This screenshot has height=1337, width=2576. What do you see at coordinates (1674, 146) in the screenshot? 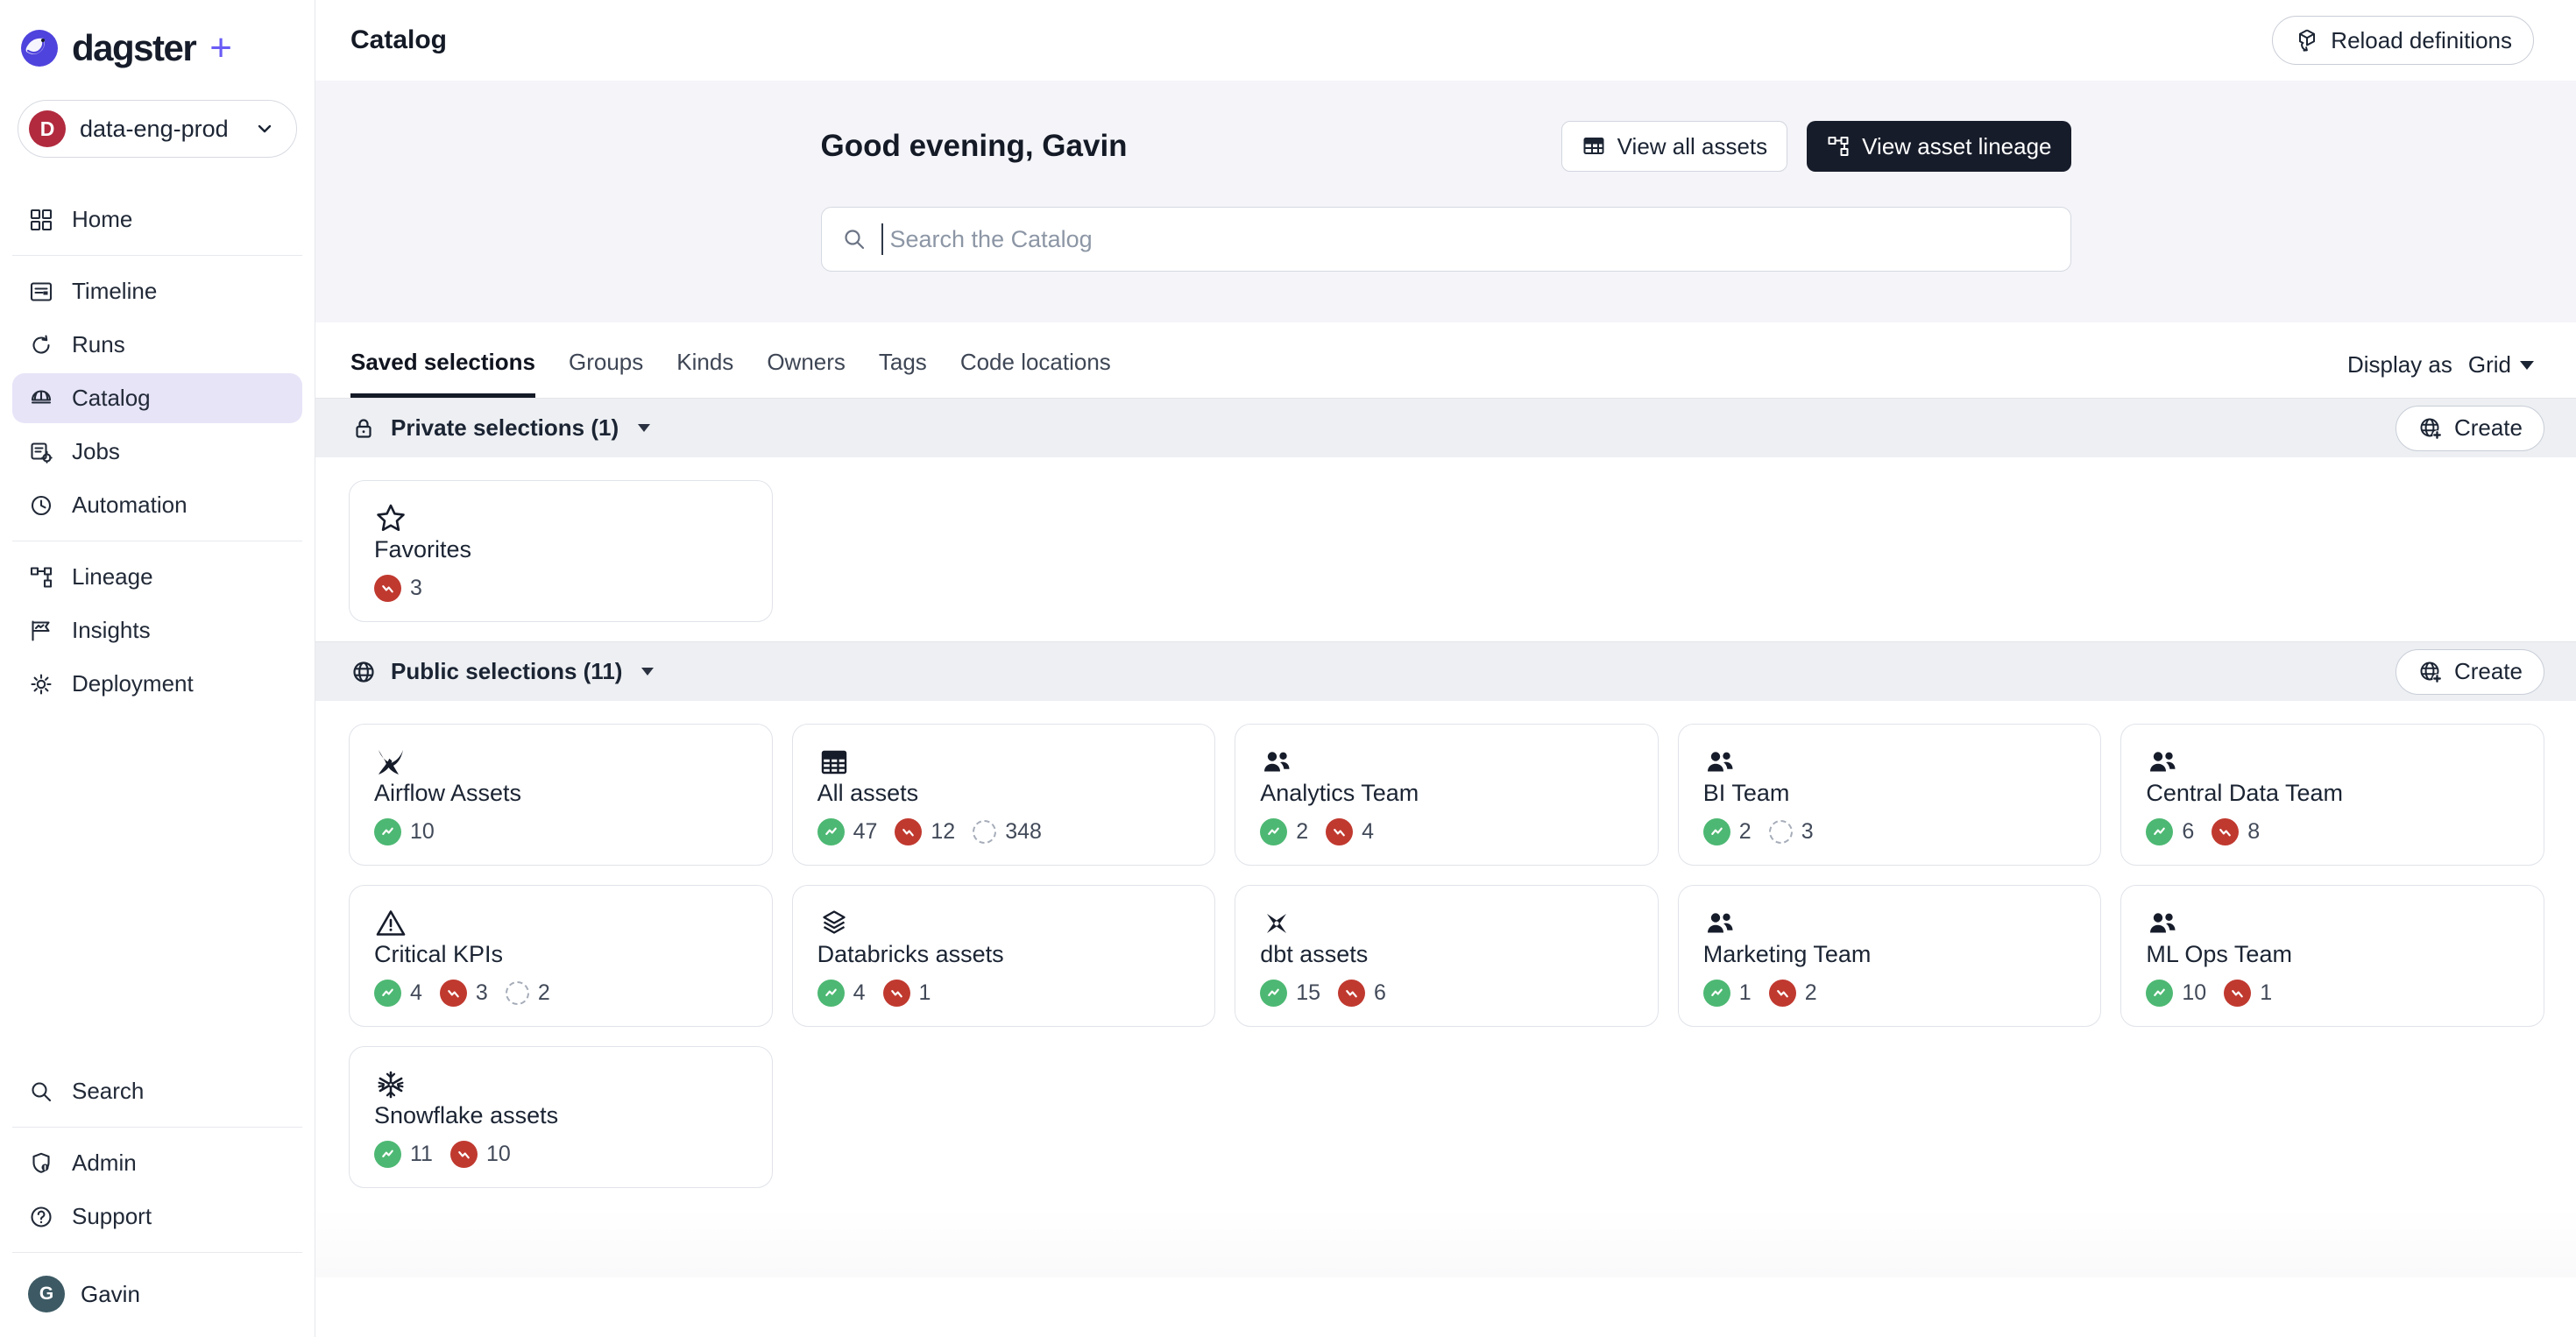
I see `view-all-assets-button: View all assets` at bounding box center [1674, 146].